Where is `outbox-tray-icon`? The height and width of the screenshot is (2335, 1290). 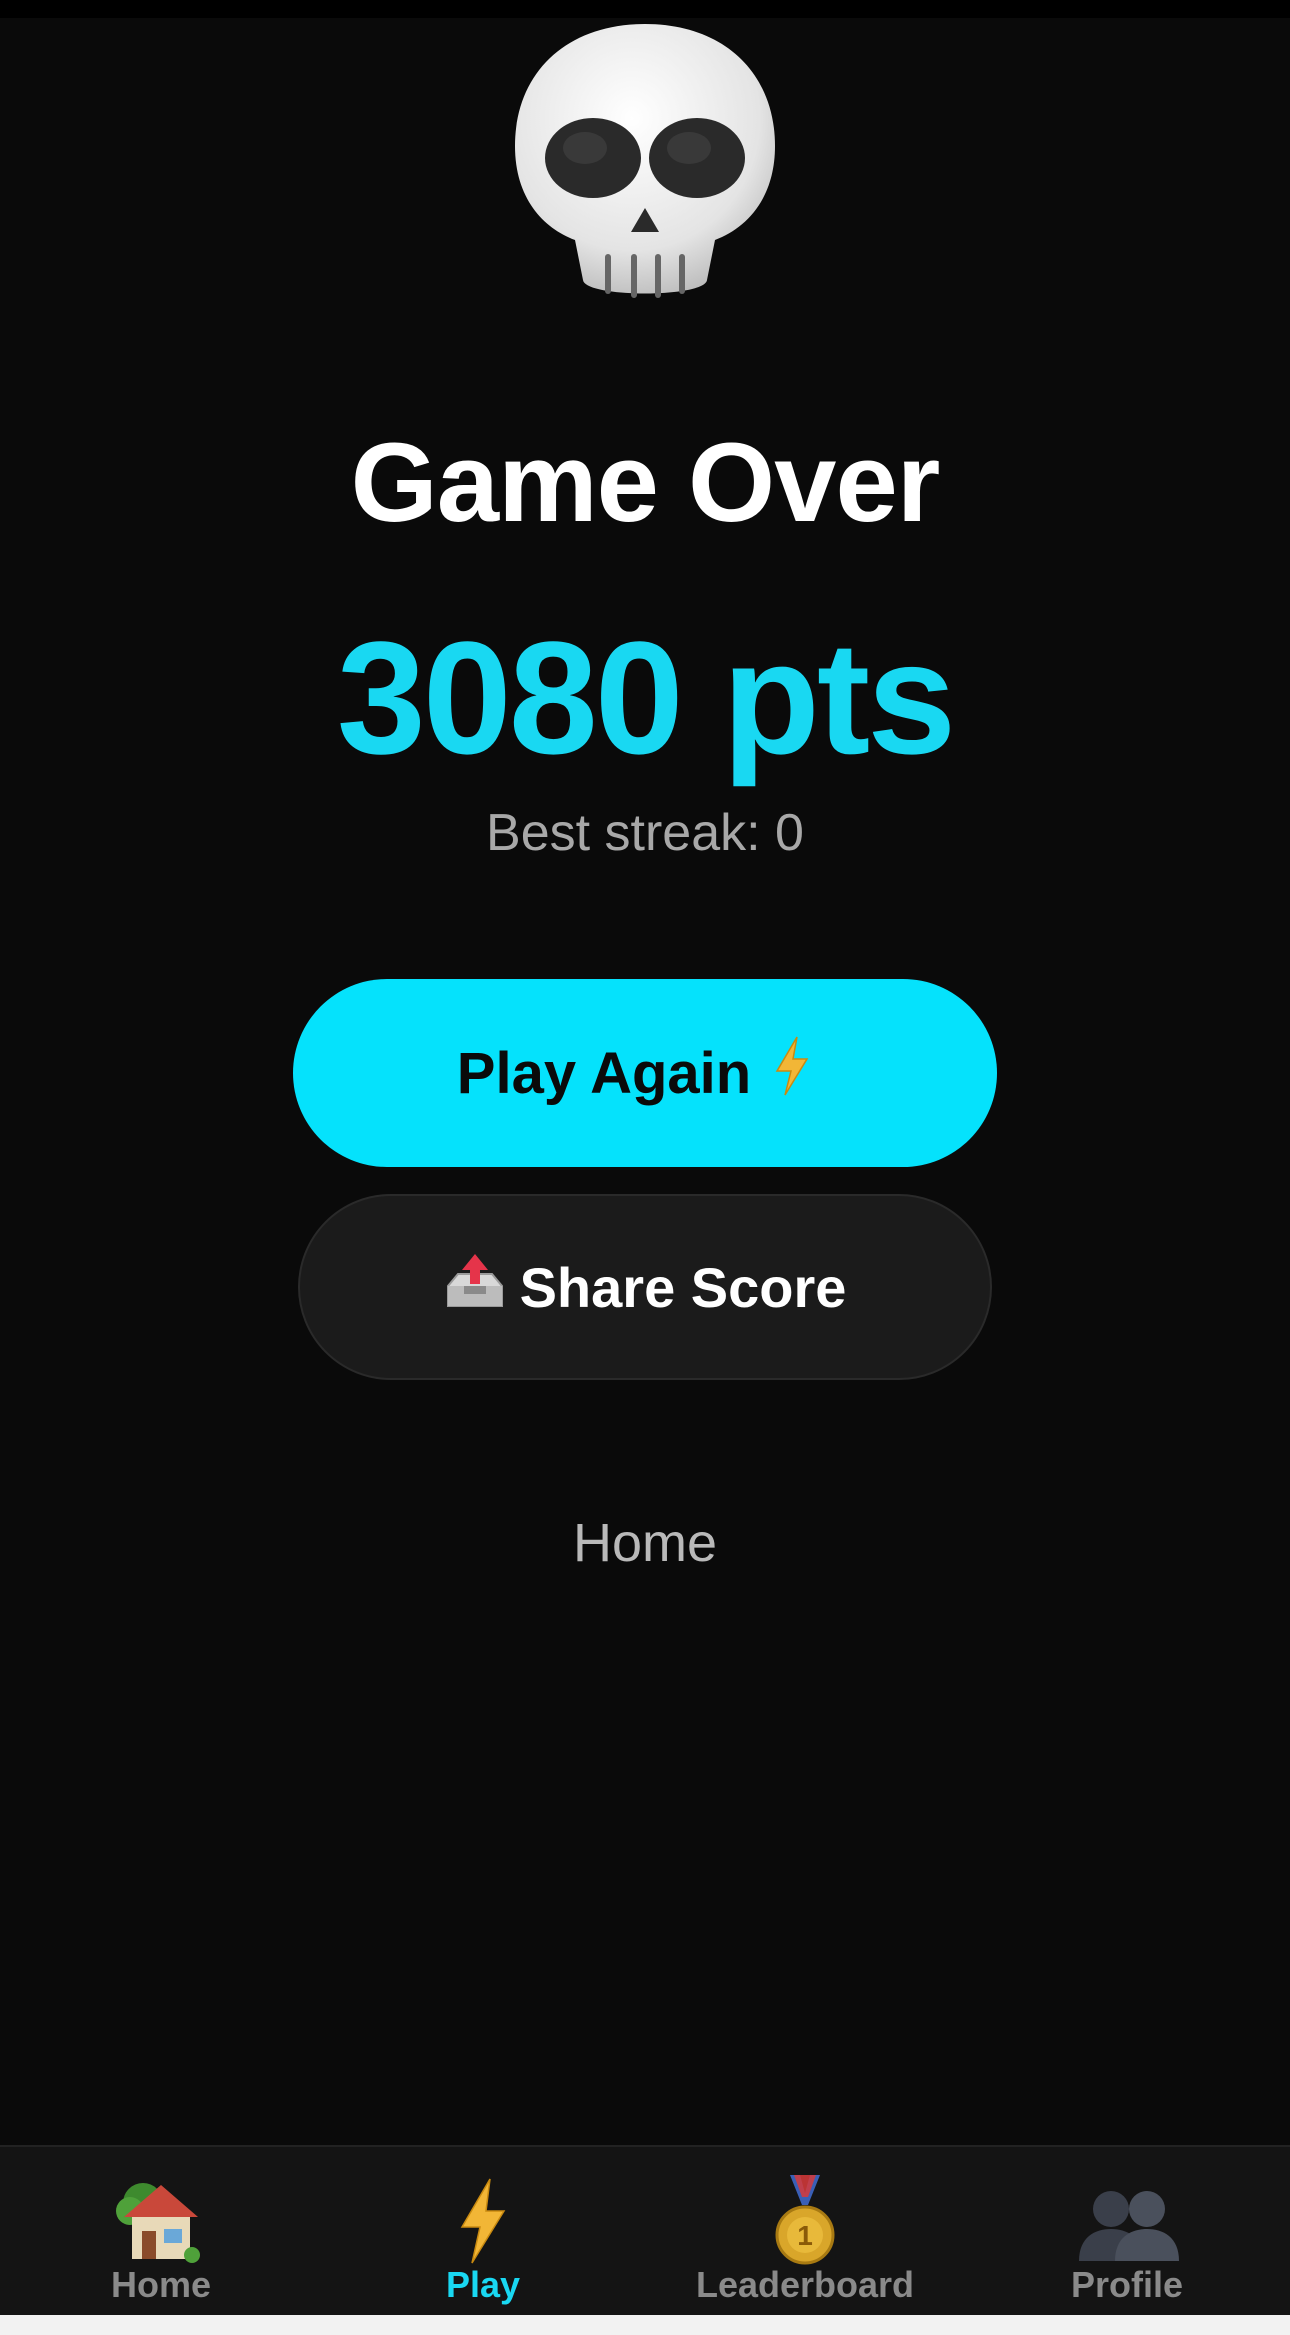 outbox-tray-icon is located at coordinates (475, 1287).